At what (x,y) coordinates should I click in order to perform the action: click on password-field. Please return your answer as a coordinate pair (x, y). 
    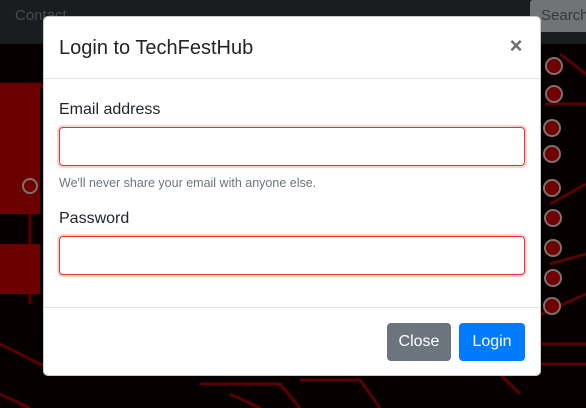
    Looking at the image, I should click on (292, 255).